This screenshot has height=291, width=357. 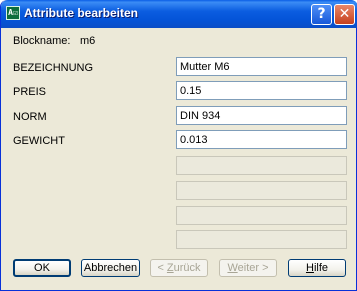 I want to click on block-attribute-icon: A☑, so click(x=13, y=13).